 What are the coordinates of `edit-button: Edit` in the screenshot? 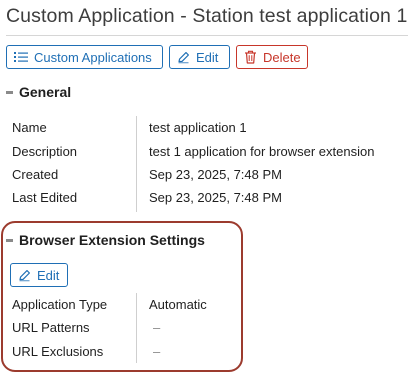 It's located at (199, 57).